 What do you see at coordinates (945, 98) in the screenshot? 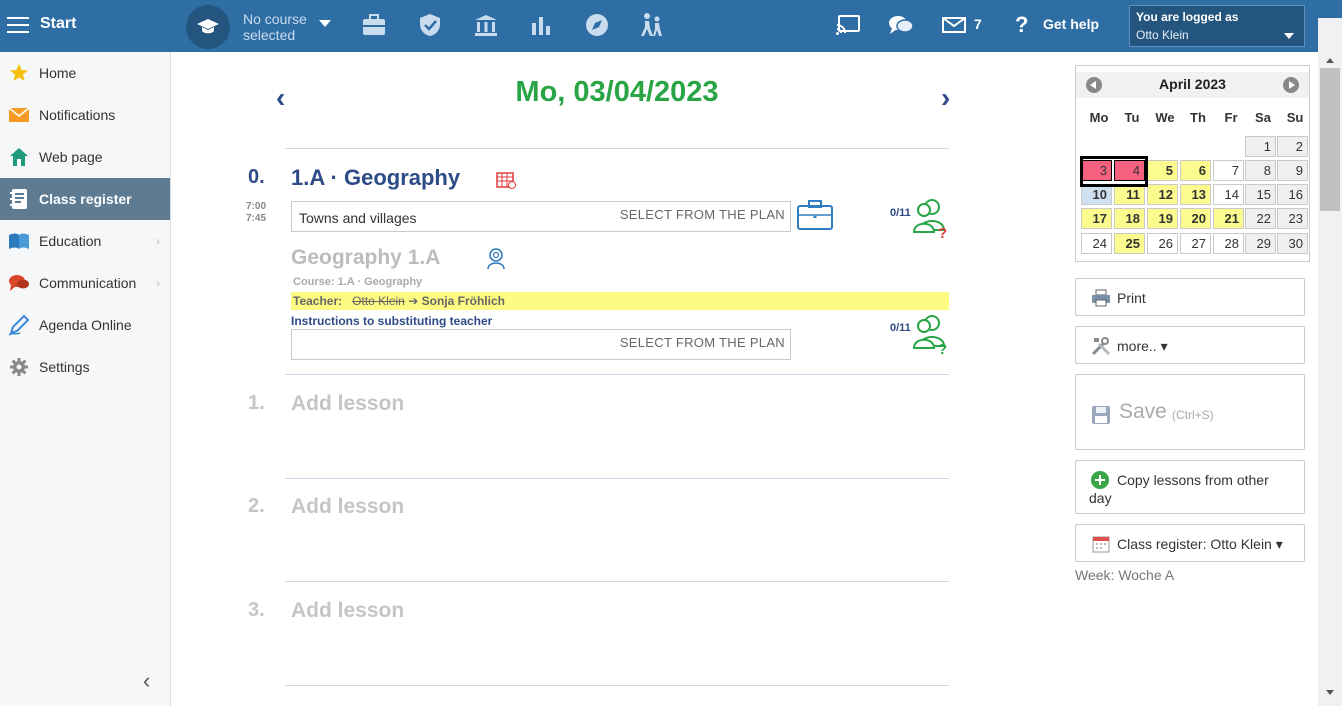
I see `next-day-button: ›` at bounding box center [945, 98].